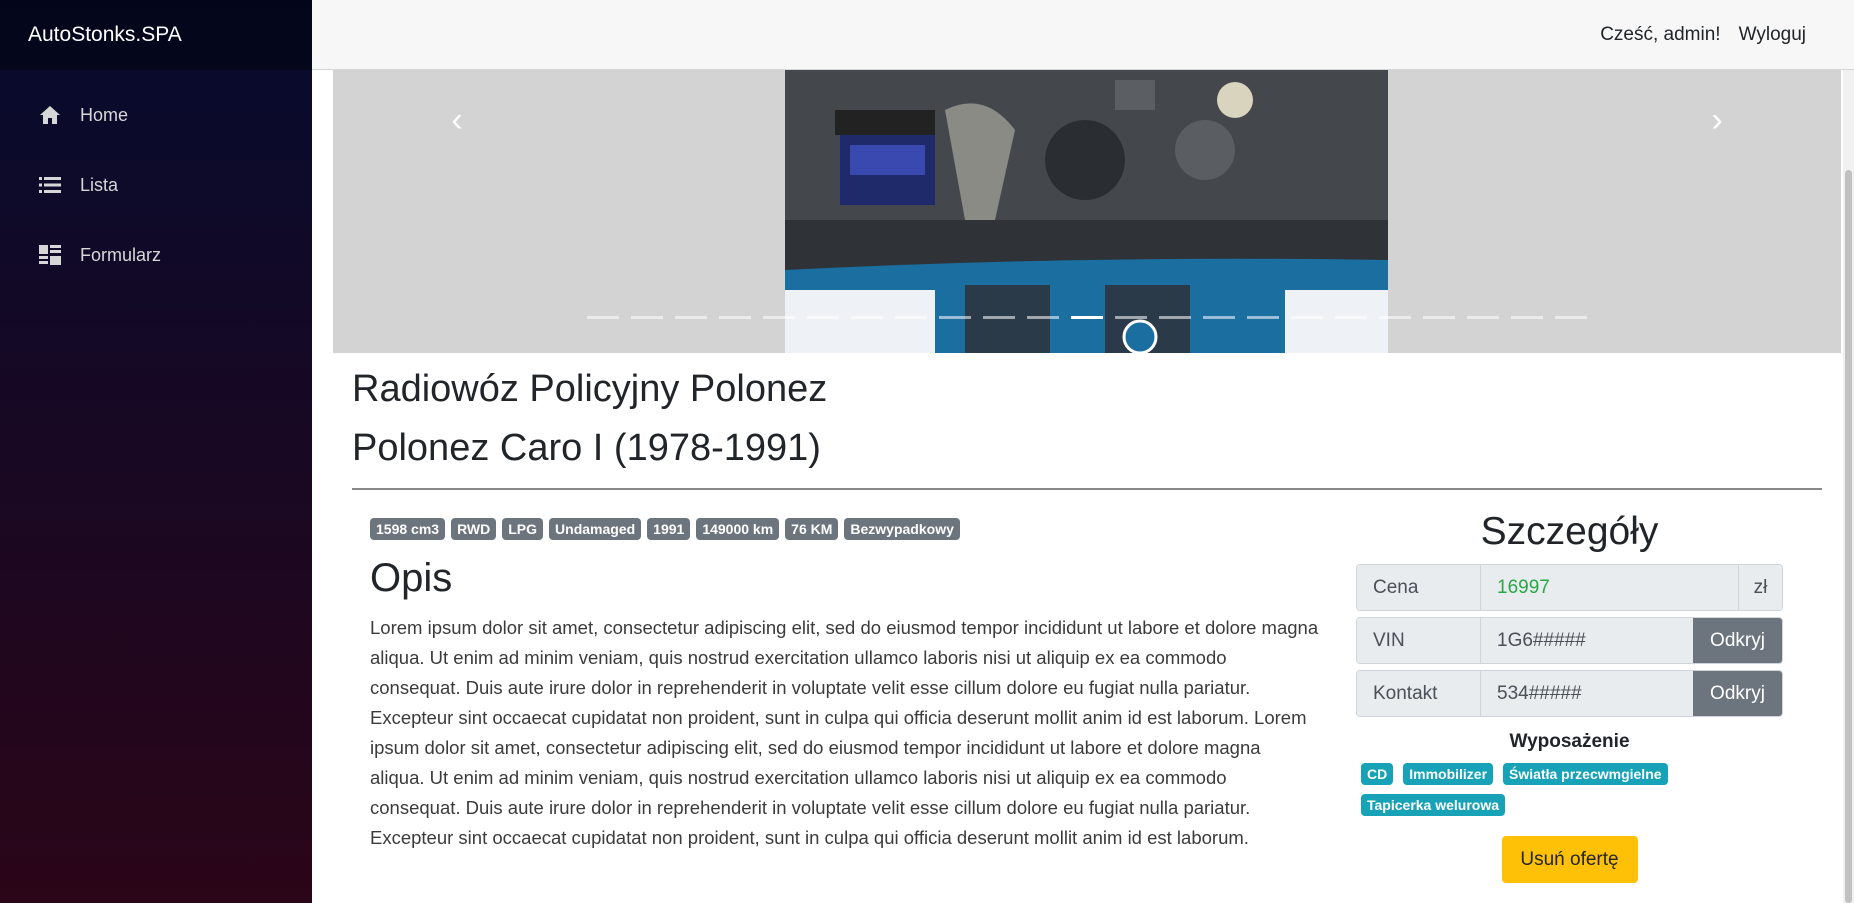  What do you see at coordinates (1760, 587) in the screenshot?
I see `price-currency: zł` at bounding box center [1760, 587].